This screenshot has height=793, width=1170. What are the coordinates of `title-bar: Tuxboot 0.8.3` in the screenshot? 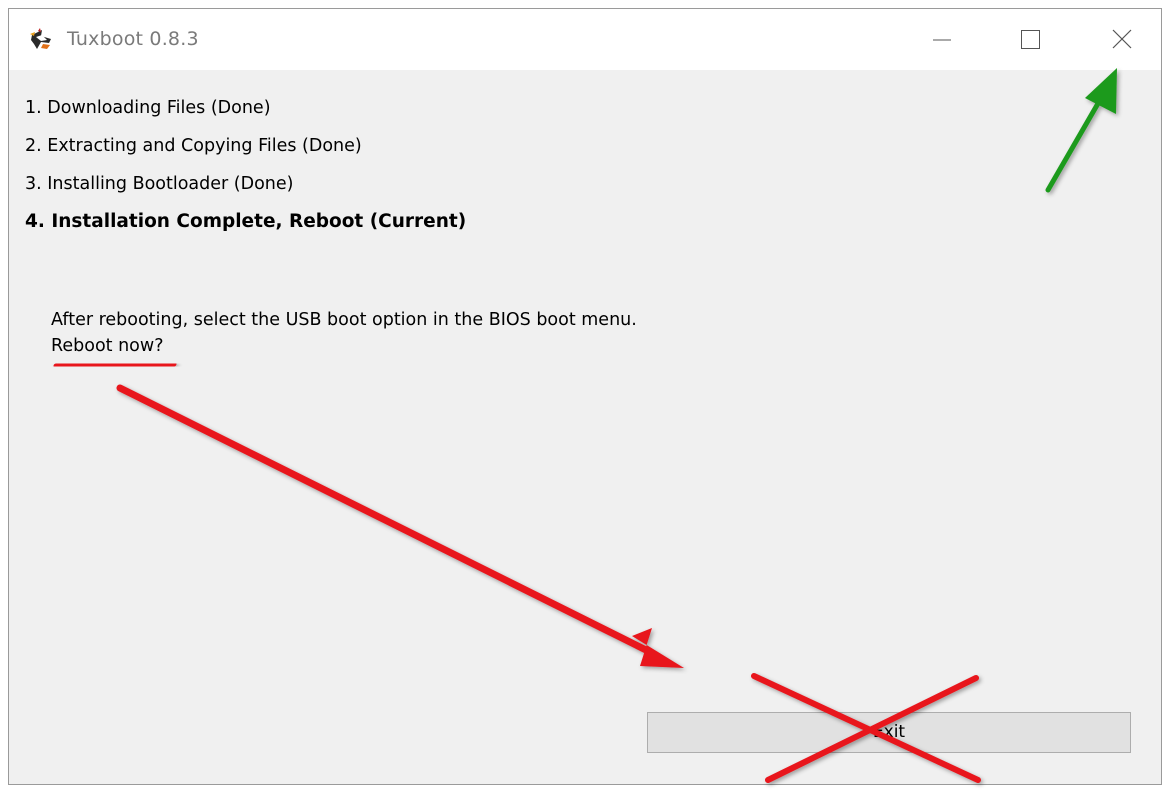 It's located at (585, 39).